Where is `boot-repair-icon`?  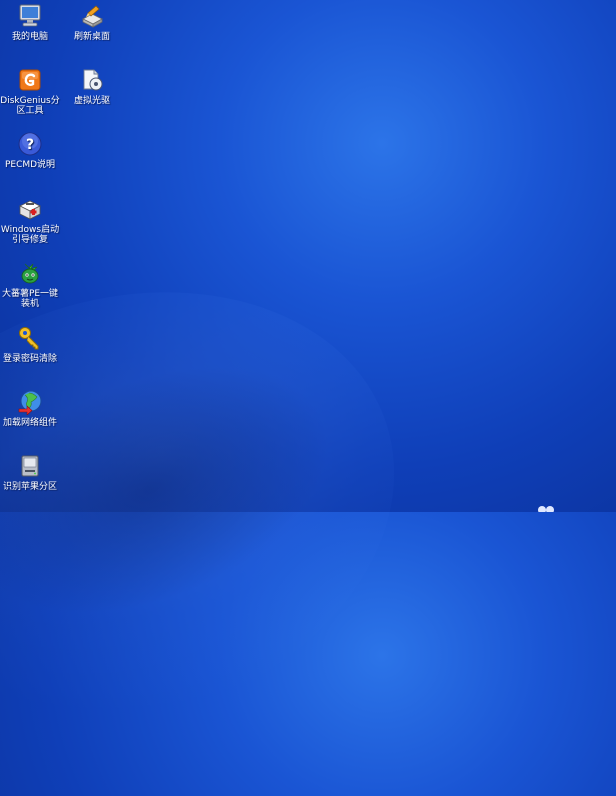
boot-repair-icon is located at coordinates (30, 210).